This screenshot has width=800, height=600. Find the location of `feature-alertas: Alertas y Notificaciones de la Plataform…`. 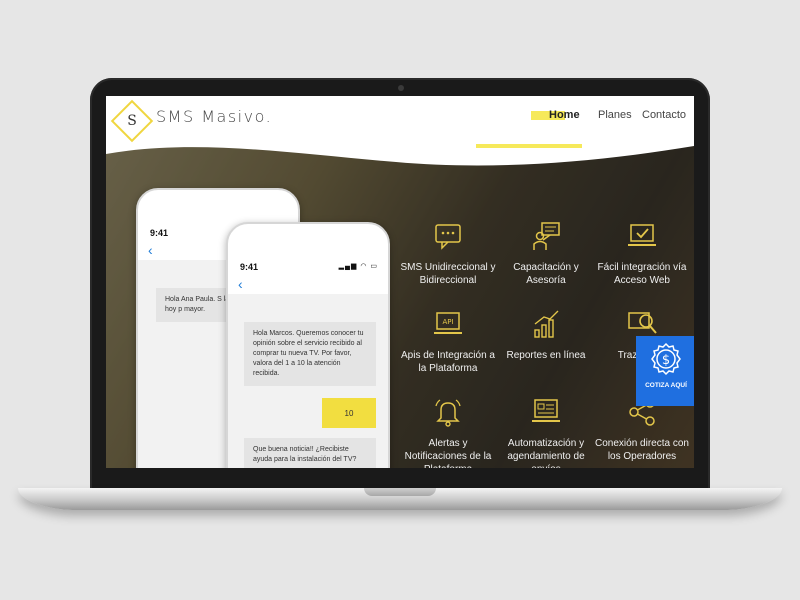

feature-alertas: Alertas y Notificaciones de la Plataform… is located at coordinates (448, 432).